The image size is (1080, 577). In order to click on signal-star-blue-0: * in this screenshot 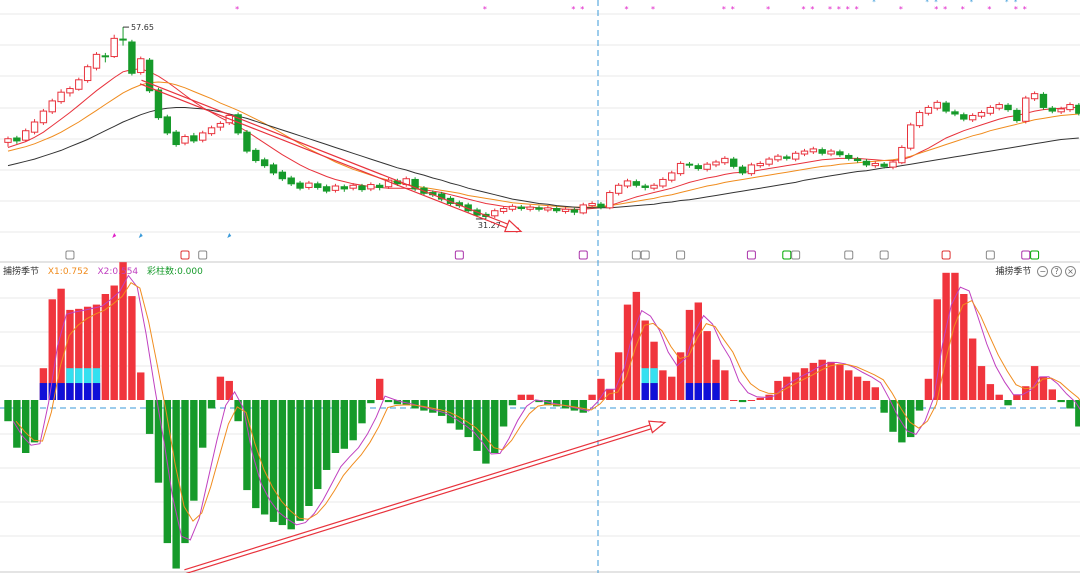, I will do `click(874, 3)`.